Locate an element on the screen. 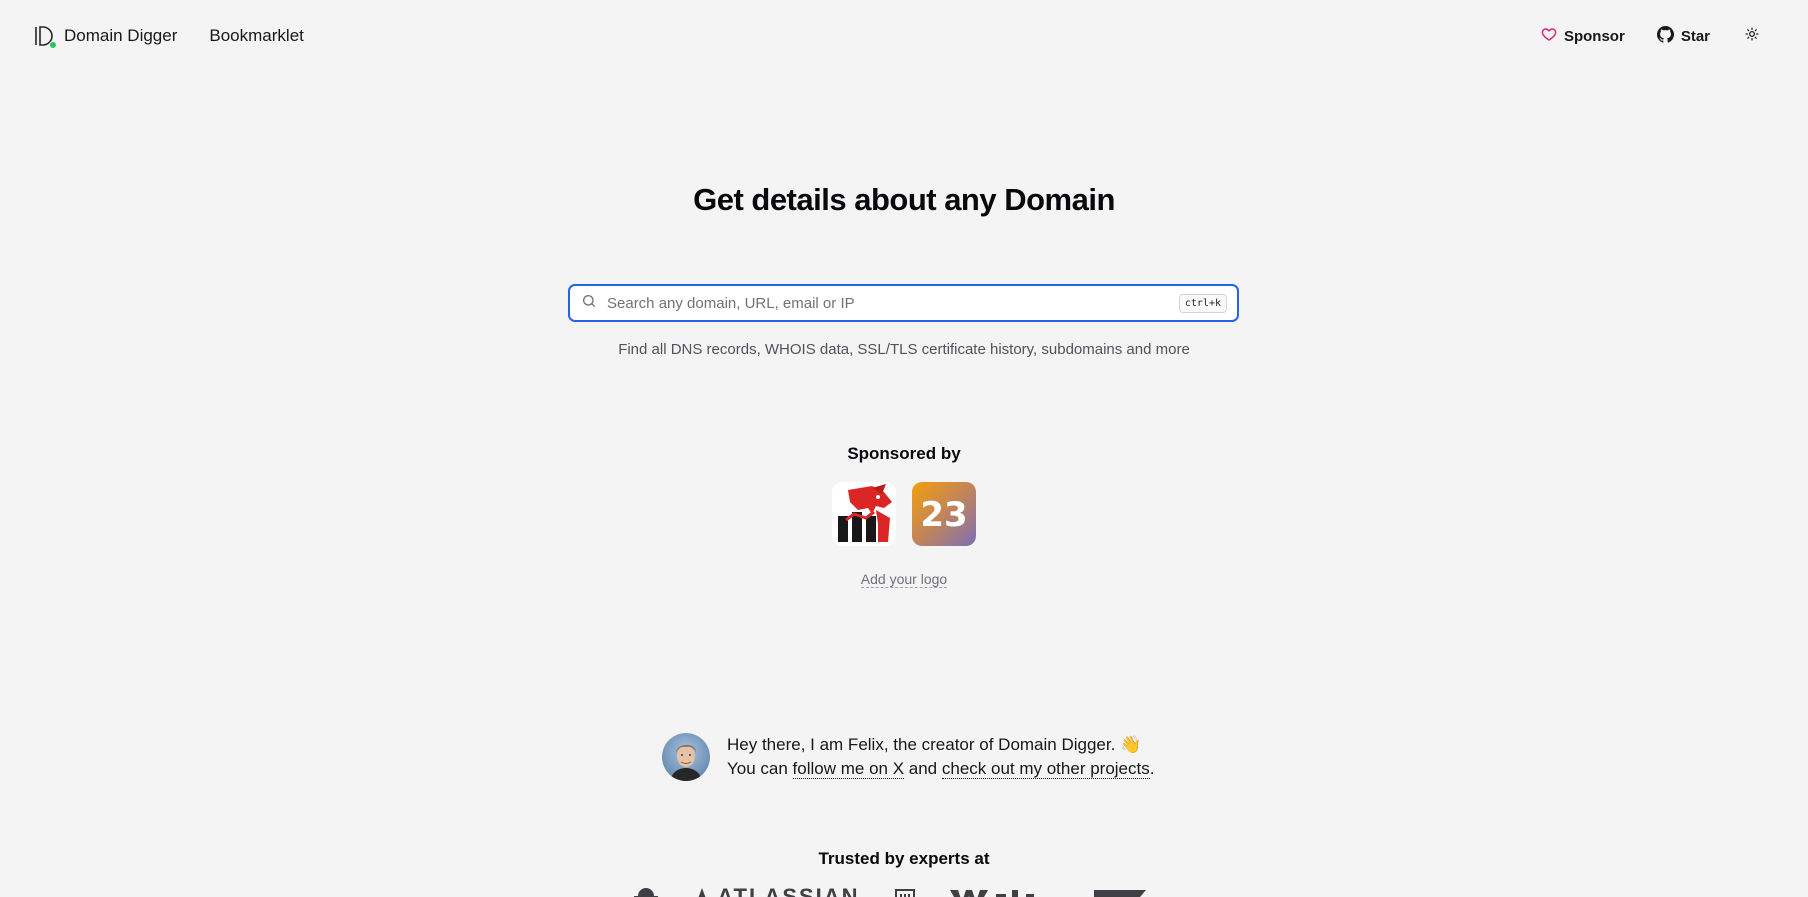 Image resolution: width=1808 pixels, height=897 pixels. brand-name: Domain Digger is located at coordinates (121, 35).